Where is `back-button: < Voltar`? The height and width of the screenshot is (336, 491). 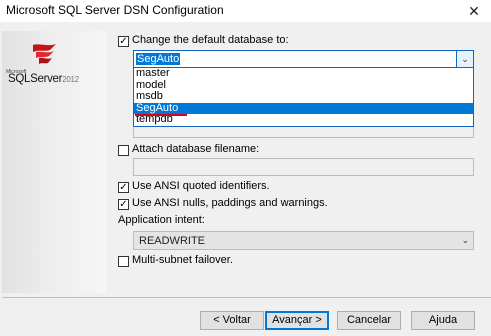
back-button: < Voltar is located at coordinates (232, 320).